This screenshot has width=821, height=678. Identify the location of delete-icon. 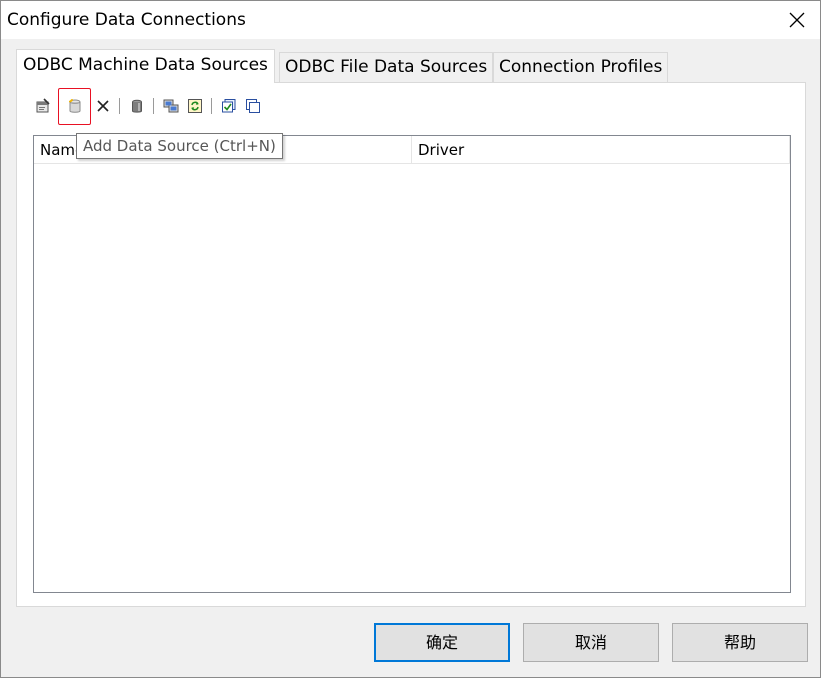
(103, 106).